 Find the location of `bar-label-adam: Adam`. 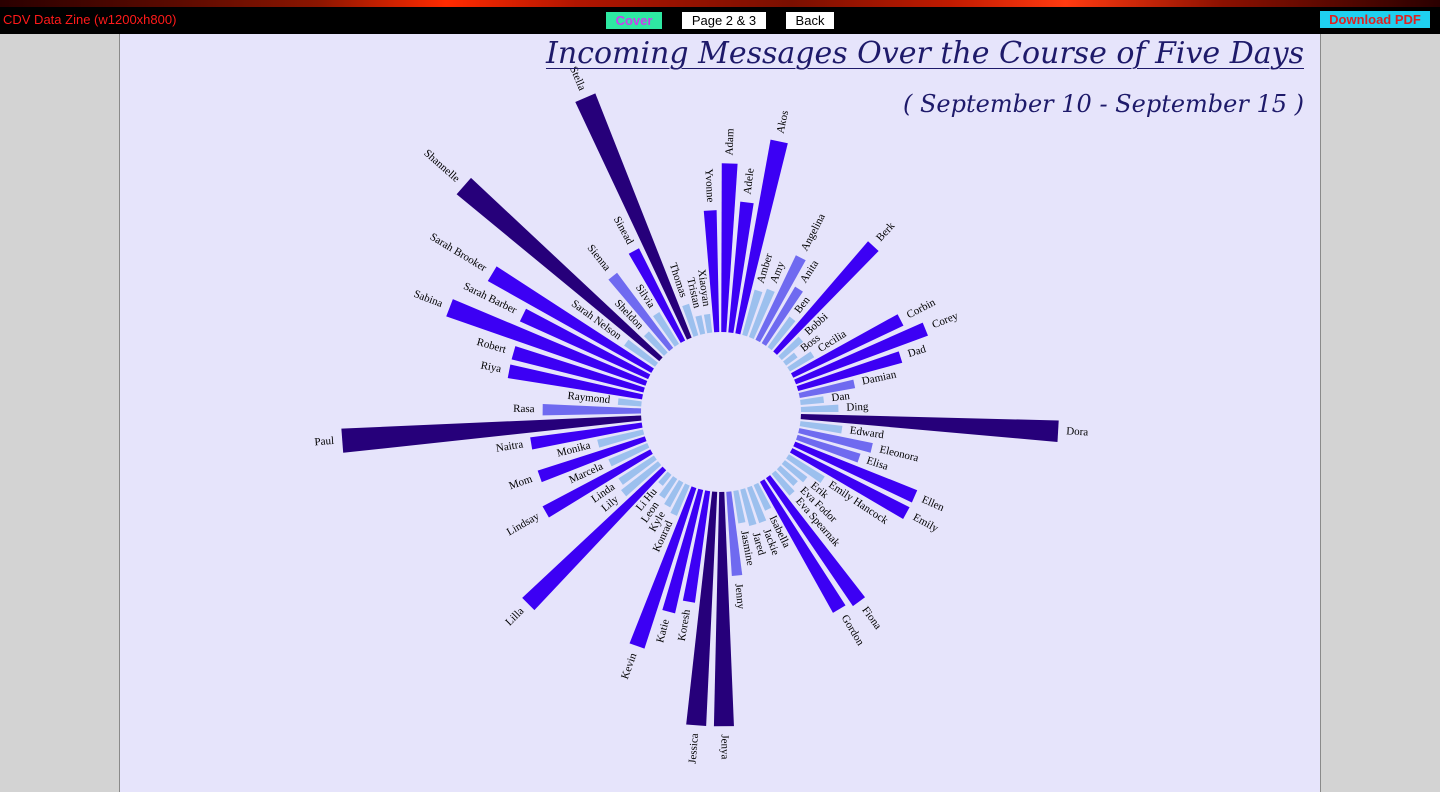

bar-label-adam: Adam is located at coordinates (729, 142).